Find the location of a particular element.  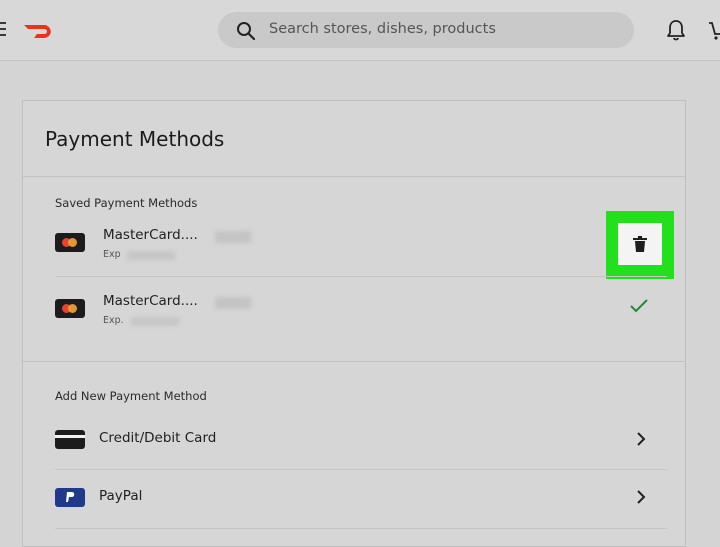

trash-icon is located at coordinates (640, 244).